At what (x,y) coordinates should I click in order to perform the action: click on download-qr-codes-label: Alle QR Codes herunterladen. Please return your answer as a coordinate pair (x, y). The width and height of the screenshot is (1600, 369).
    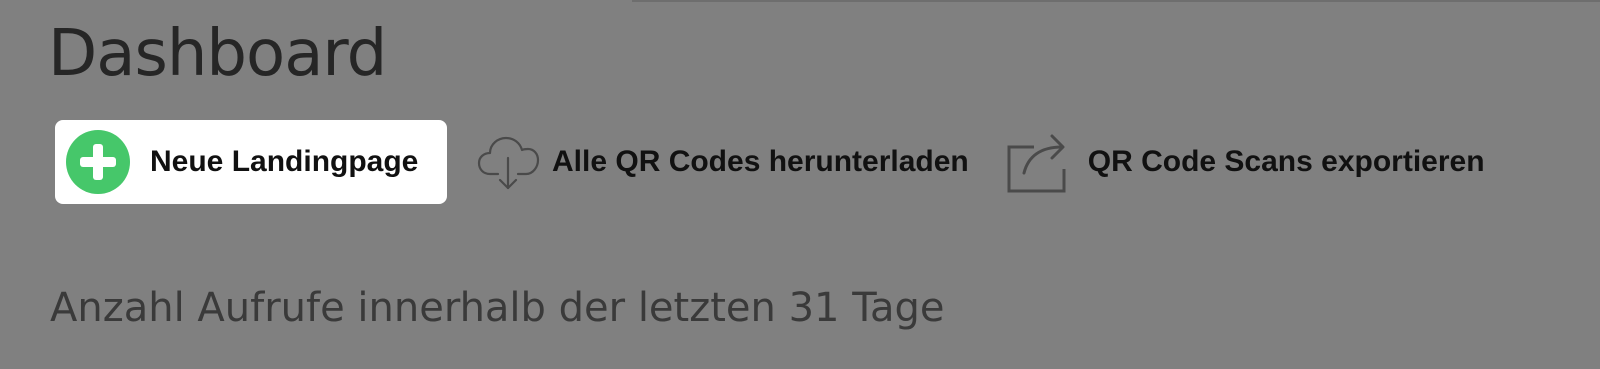
    Looking at the image, I should click on (760, 161).